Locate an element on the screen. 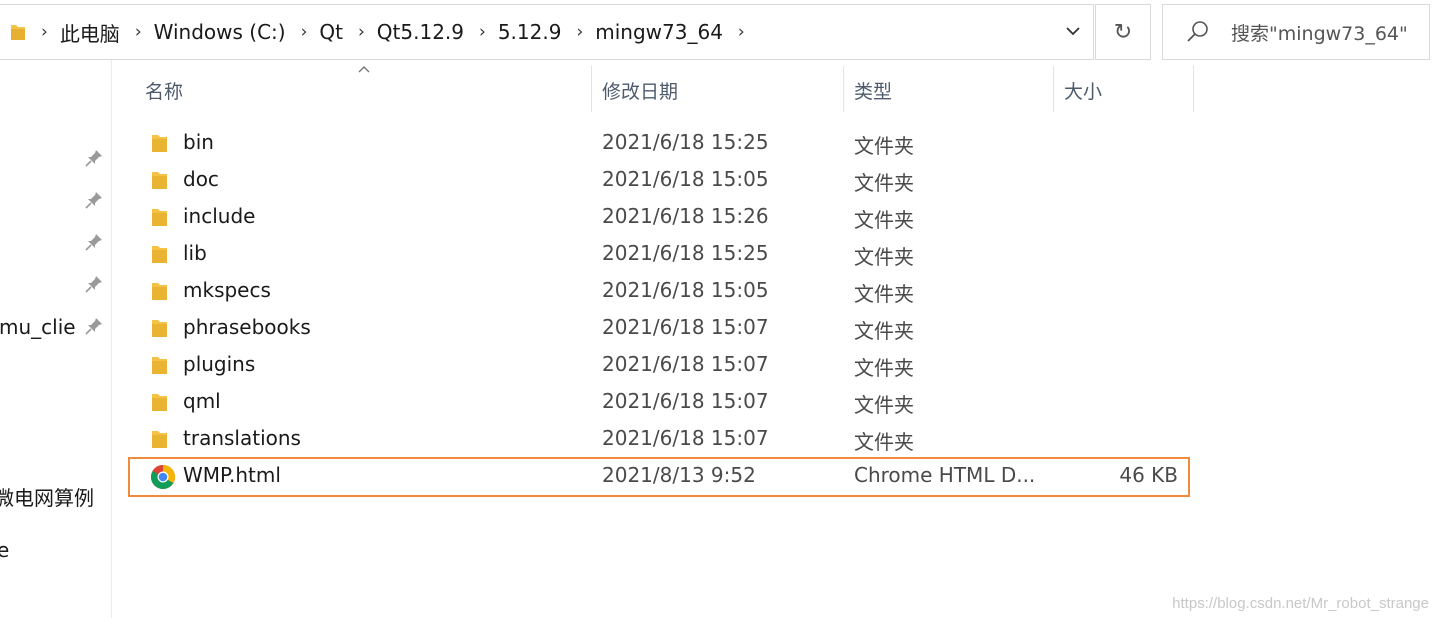 The width and height of the screenshot is (1439, 618). column-header-size-label: 大小 is located at coordinates (1083, 91).